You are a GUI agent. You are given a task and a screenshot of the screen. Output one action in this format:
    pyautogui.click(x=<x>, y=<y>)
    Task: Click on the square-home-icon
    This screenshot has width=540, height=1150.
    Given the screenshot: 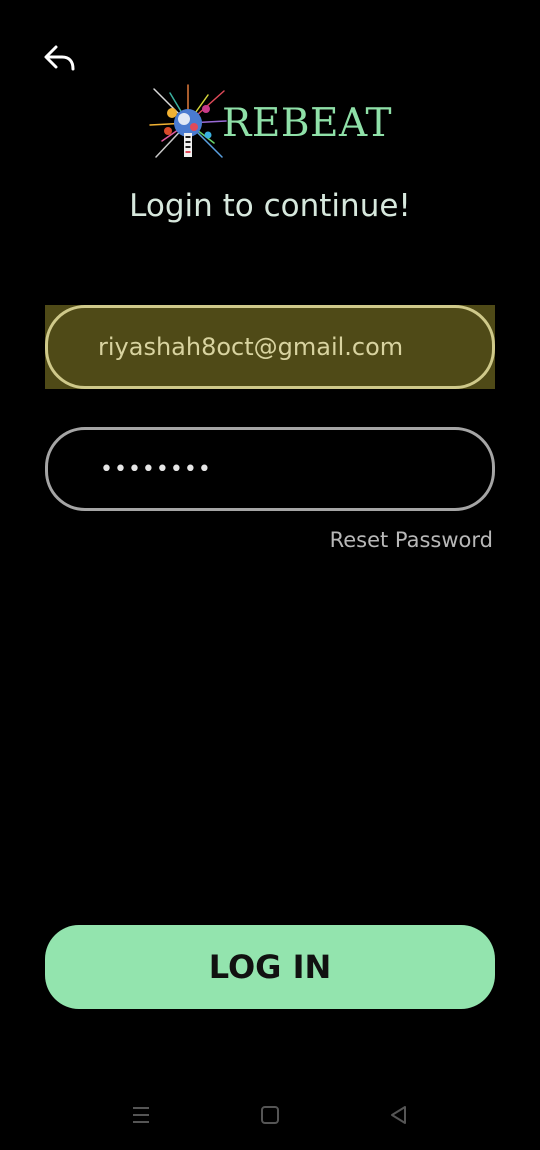 What is the action you would take?
    pyautogui.click(x=270, y=1115)
    